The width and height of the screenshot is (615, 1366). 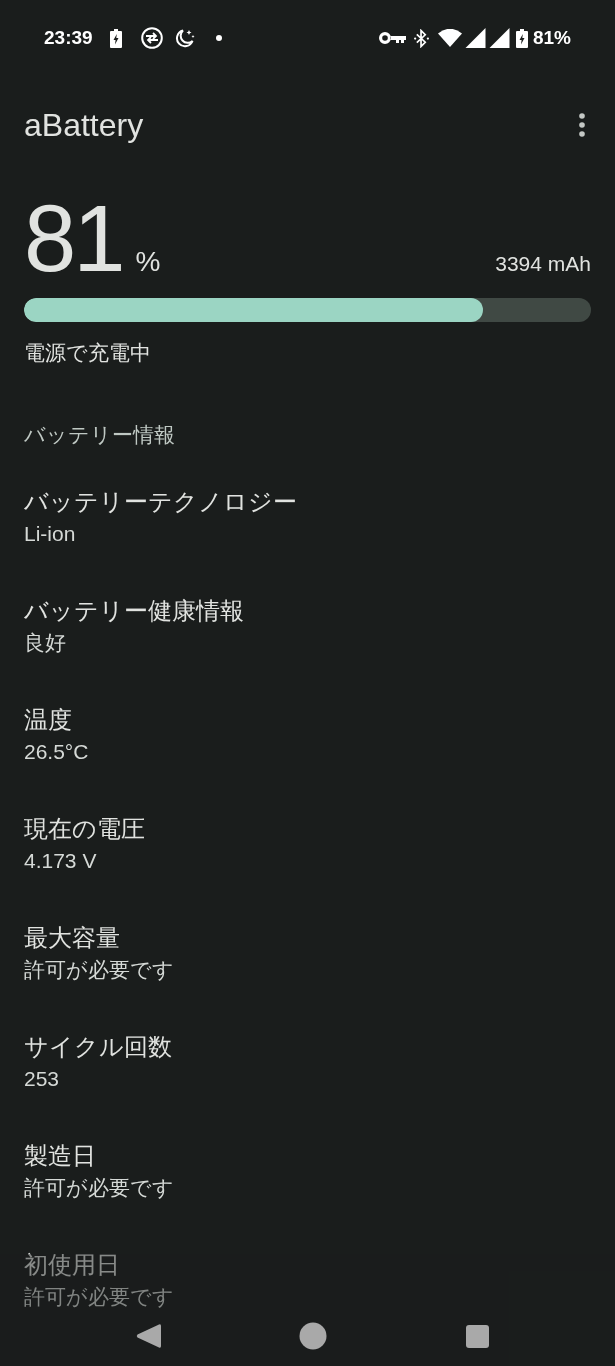 I want to click on bluetooth-icon, so click(x=421, y=38).